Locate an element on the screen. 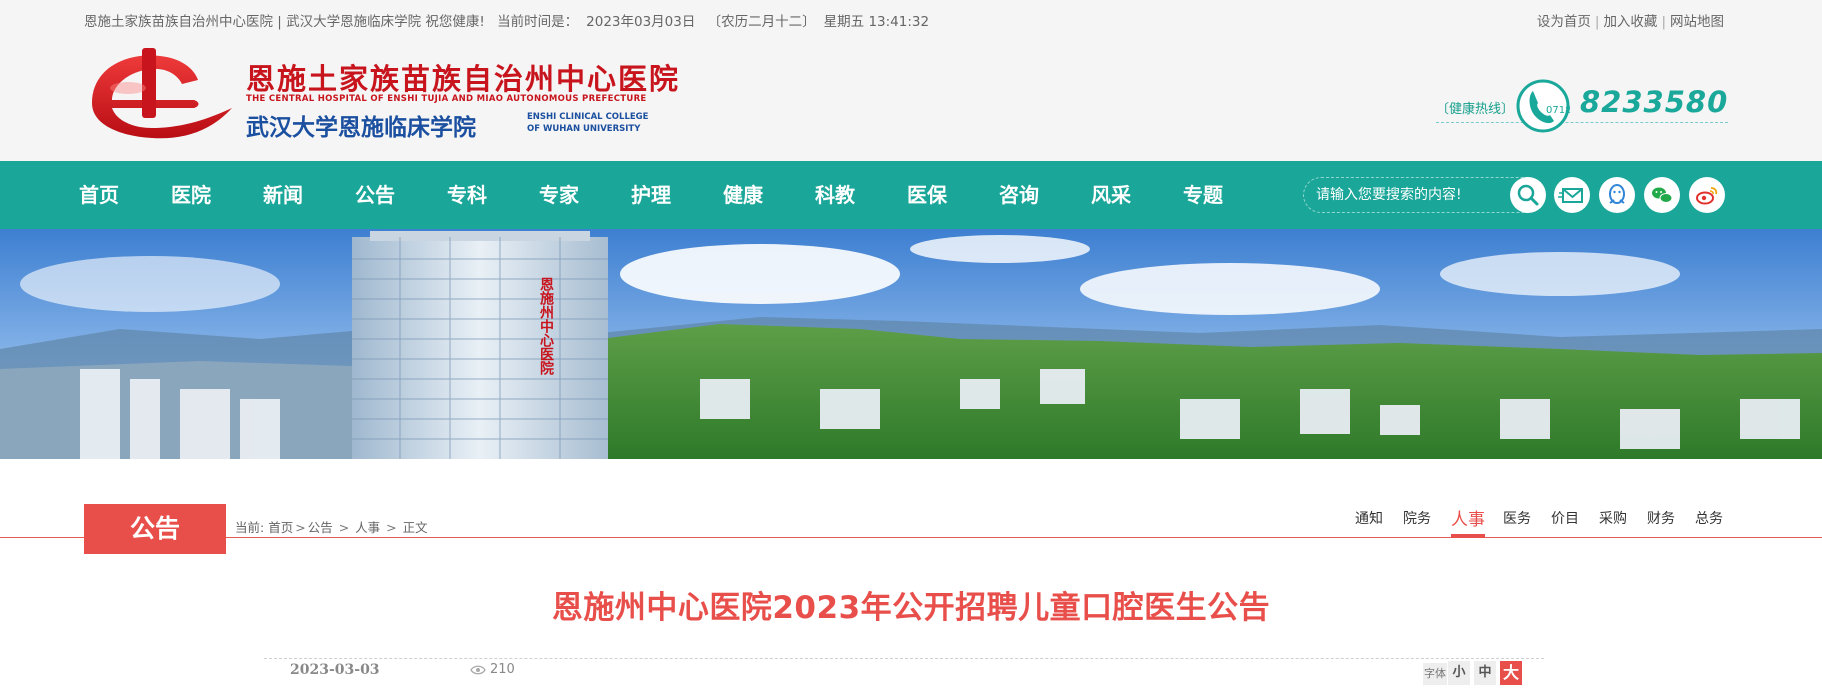  mail-icon is located at coordinates (1570, 195).